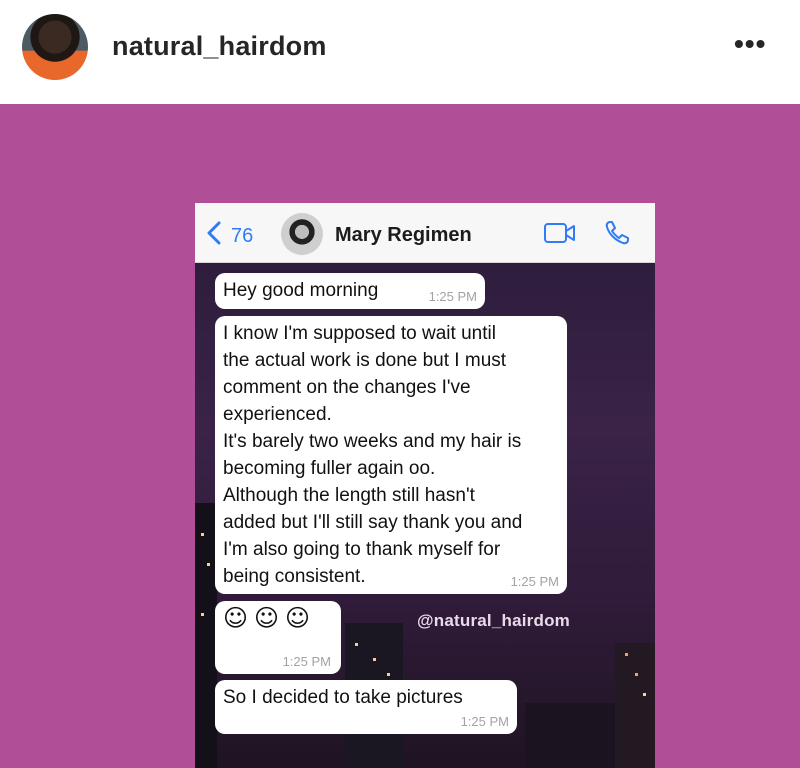  I want to click on message-bubble: ☺☺☺ 1:25 PM, so click(278, 637).